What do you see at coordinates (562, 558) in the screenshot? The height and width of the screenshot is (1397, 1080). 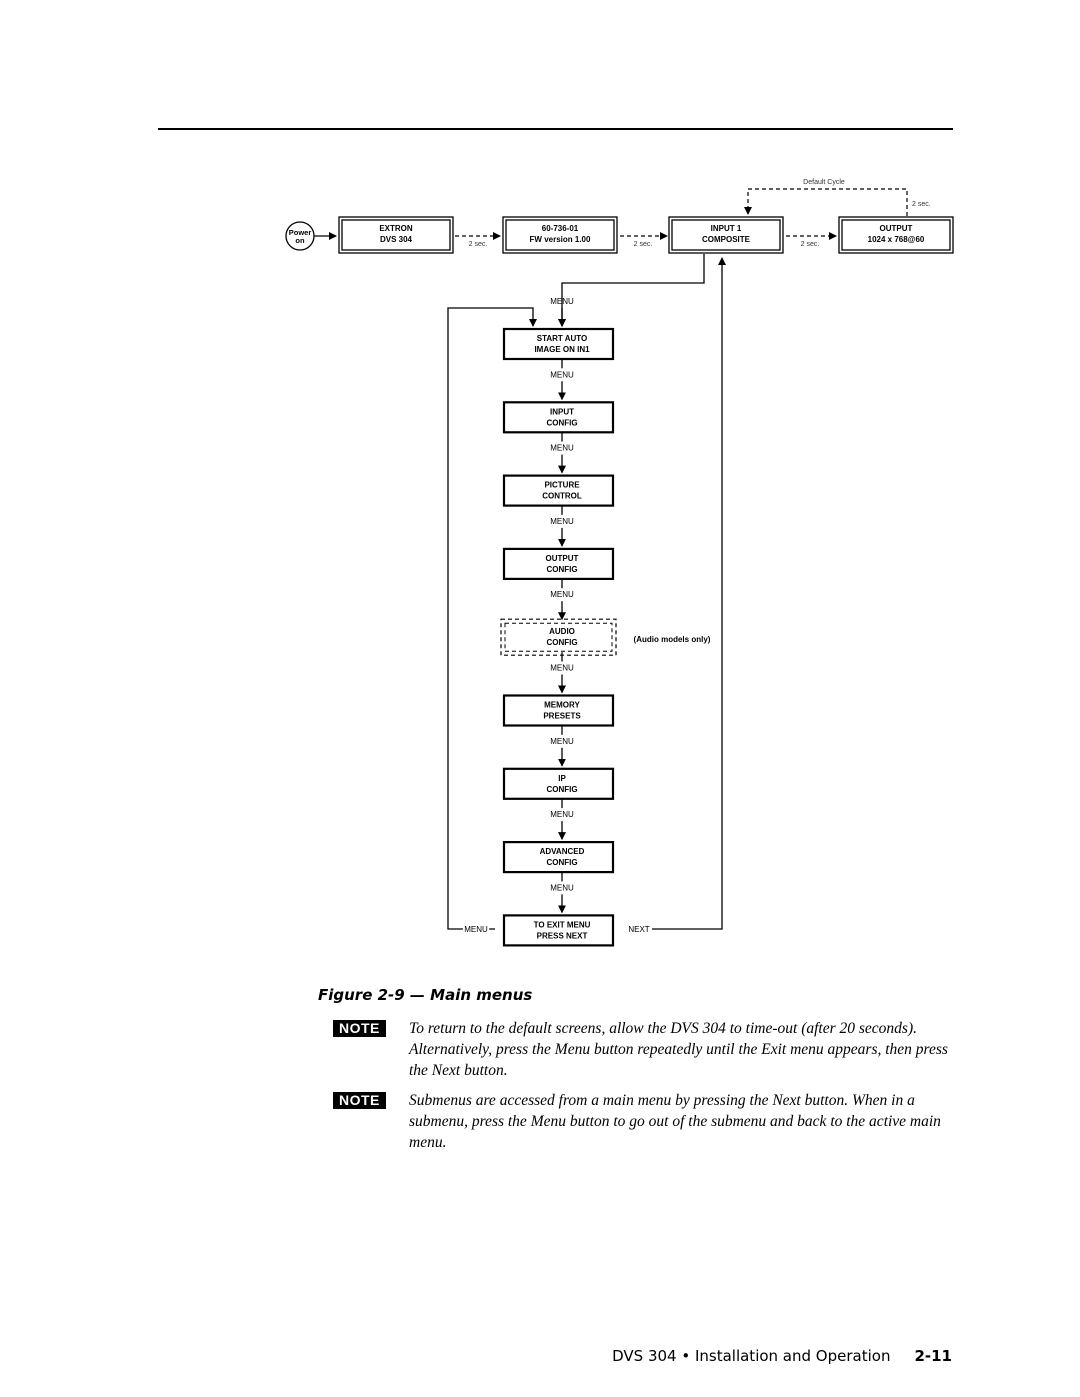 I see `menu-box-line1: OUTPUT` at bounding box center [562, 558].